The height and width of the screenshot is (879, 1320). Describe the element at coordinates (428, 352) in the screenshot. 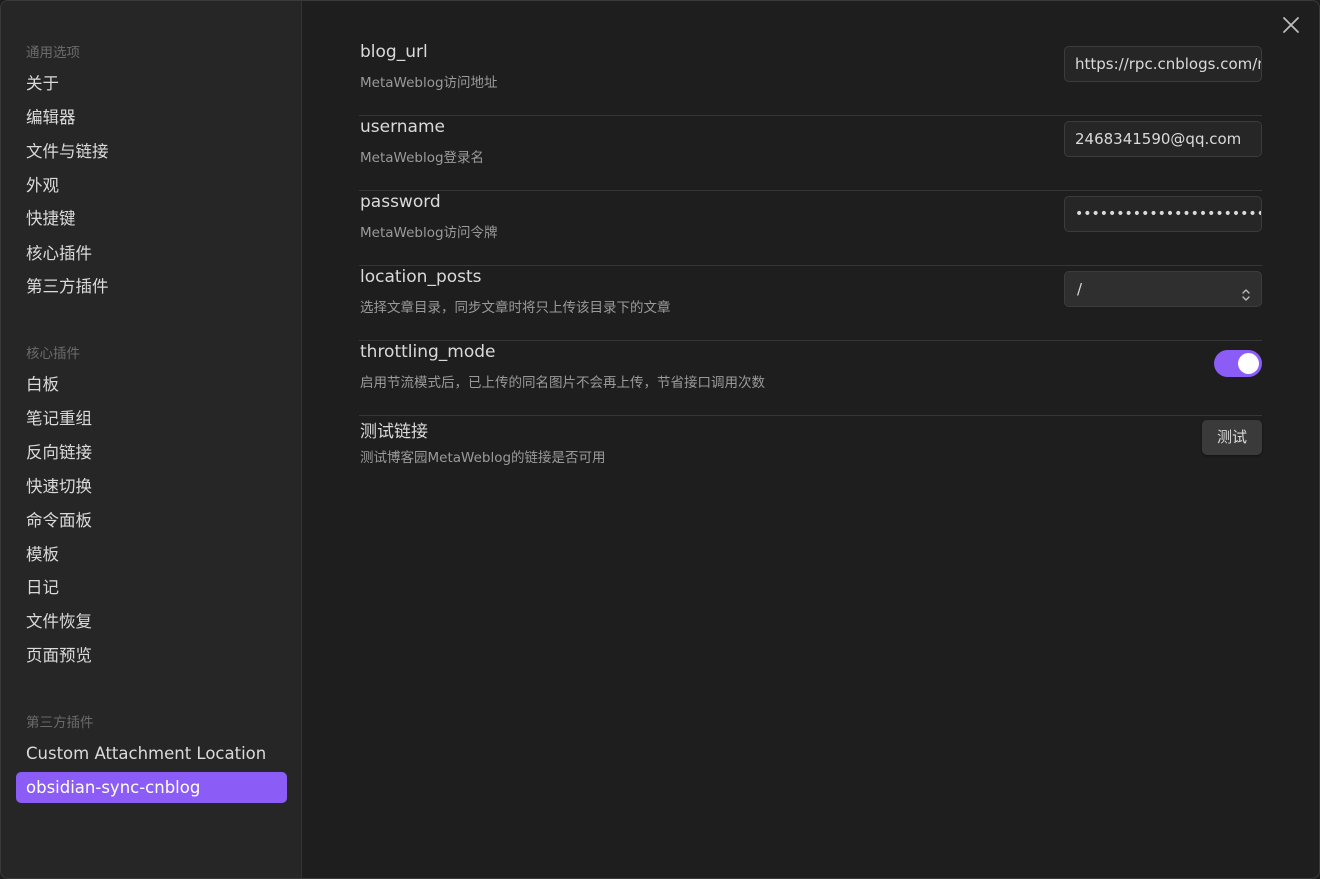

I see `setting-name: throttling_mode` at that location.